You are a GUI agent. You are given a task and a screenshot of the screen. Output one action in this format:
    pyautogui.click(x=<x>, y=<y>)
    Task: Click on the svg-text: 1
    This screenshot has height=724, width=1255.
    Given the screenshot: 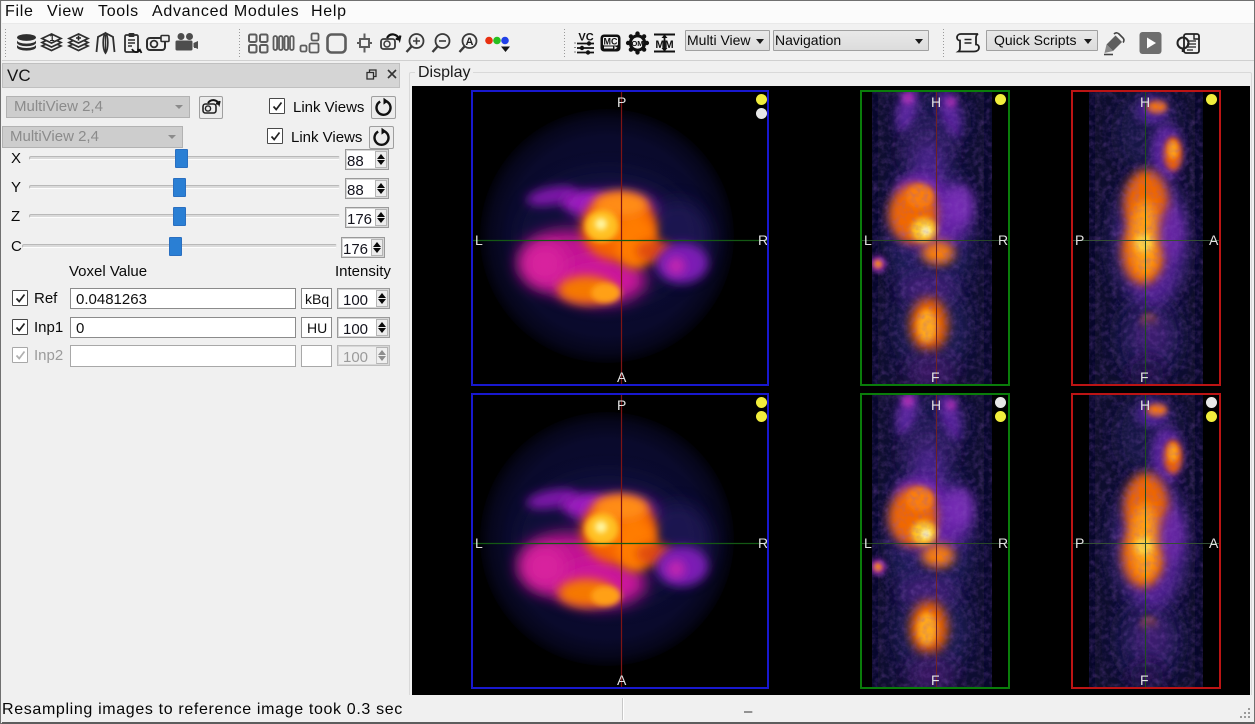 What is the action you would take?
    pyautogui.click(x=51, y=38)
    